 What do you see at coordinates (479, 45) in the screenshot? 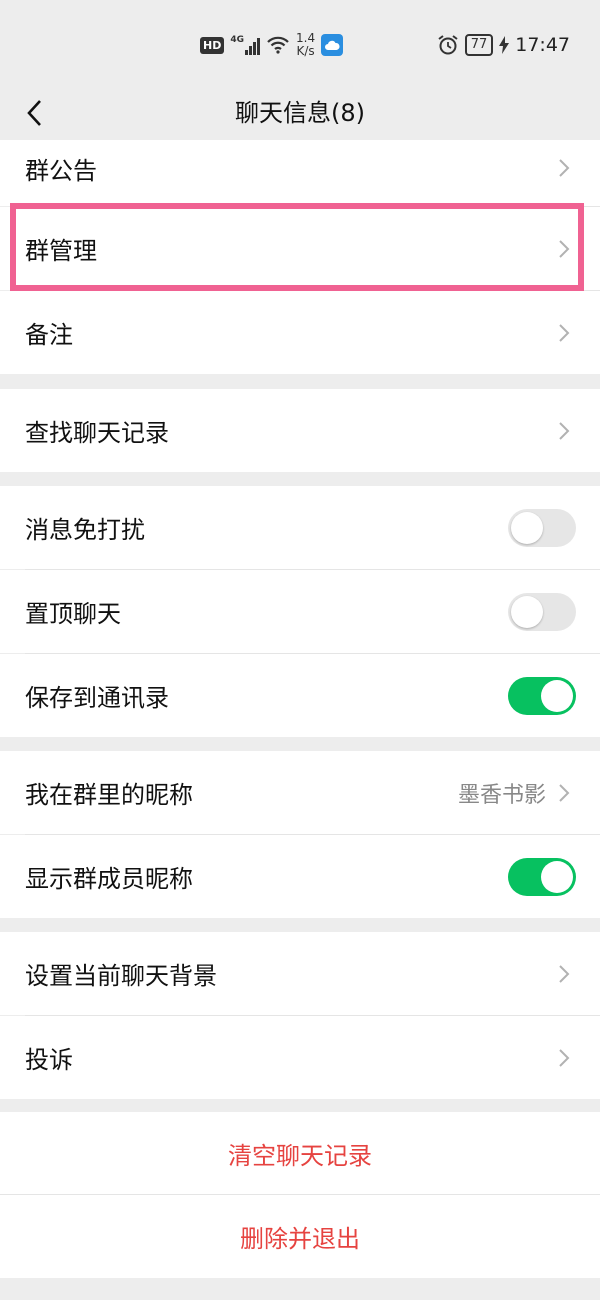
I see `battery-indicator: 77` at bounding box center [479, 45].